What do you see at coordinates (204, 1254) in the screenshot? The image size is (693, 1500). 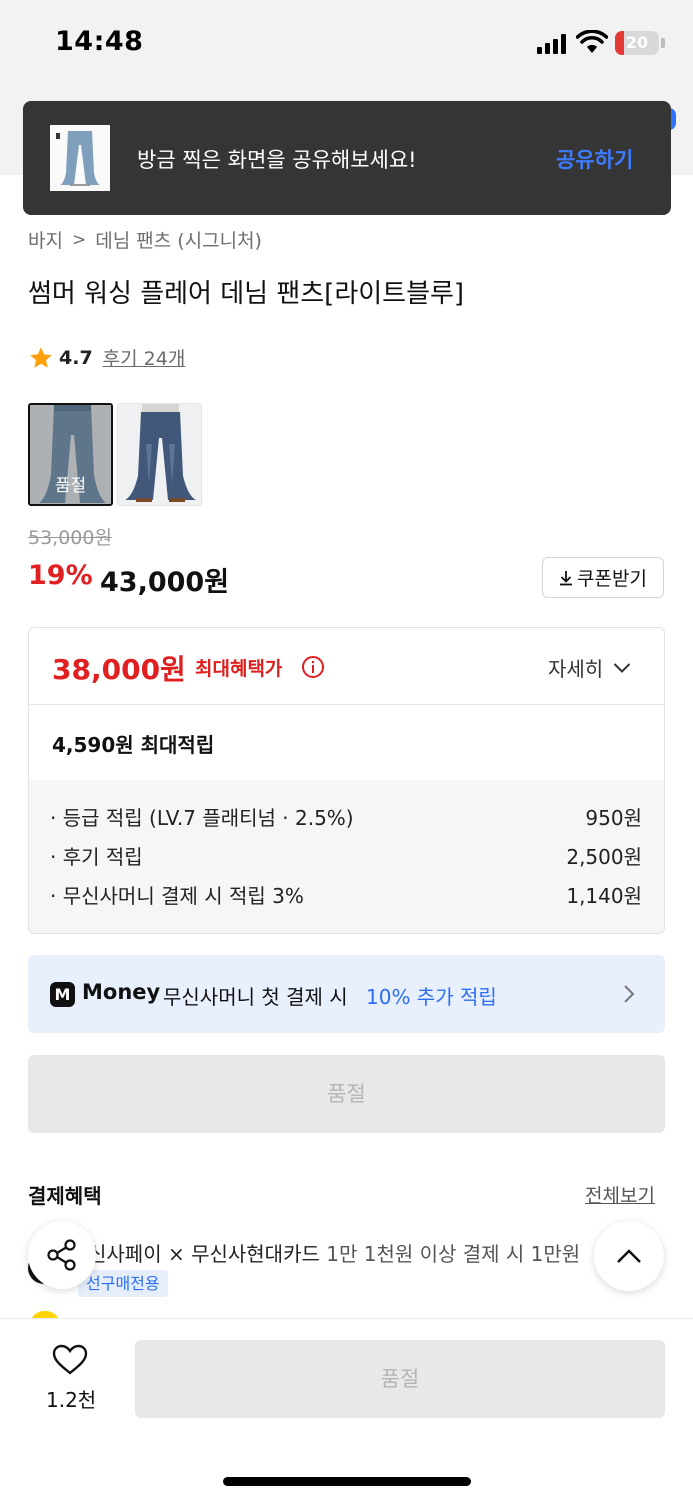 I see `payment-benefit-main: 신사페이 × 무신사현대카드` at bounding box center [204, 1254].